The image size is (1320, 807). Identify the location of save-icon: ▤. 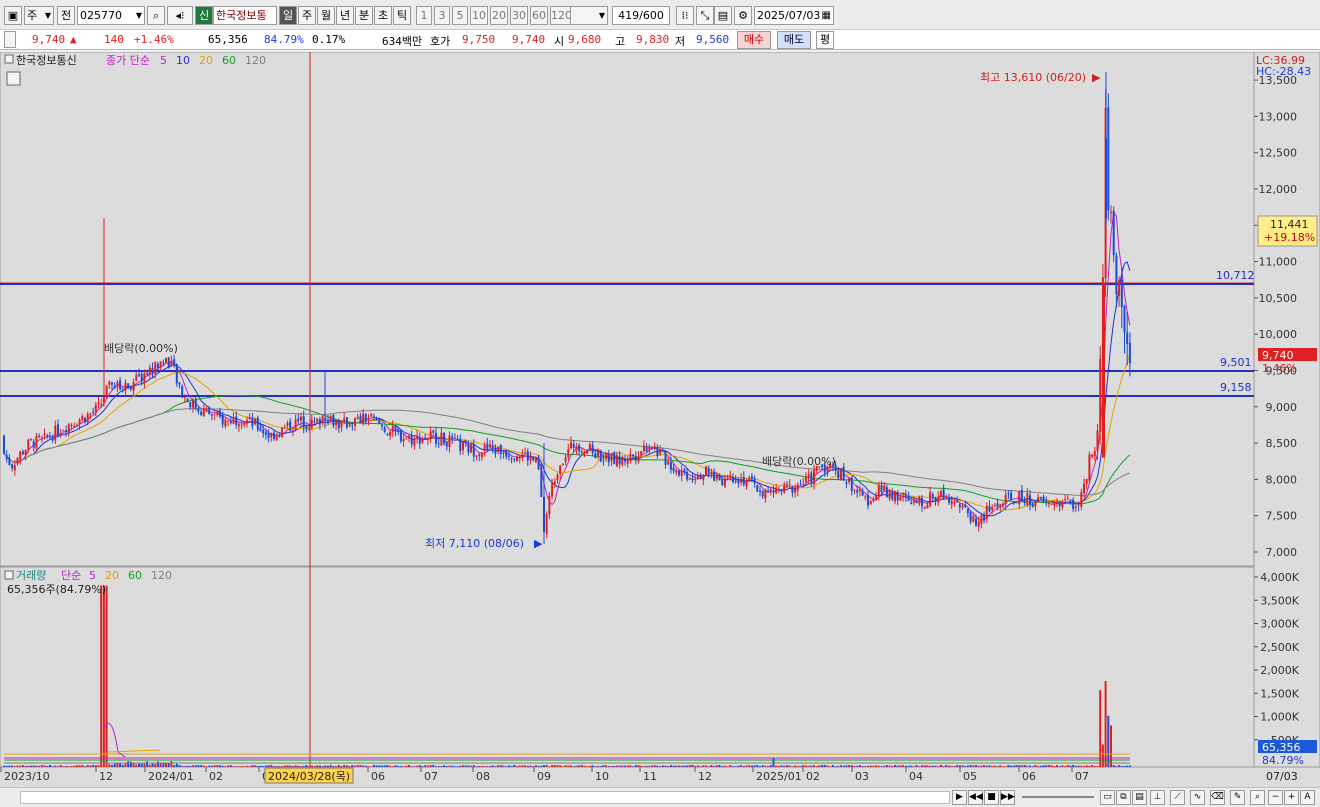
(723, 15).